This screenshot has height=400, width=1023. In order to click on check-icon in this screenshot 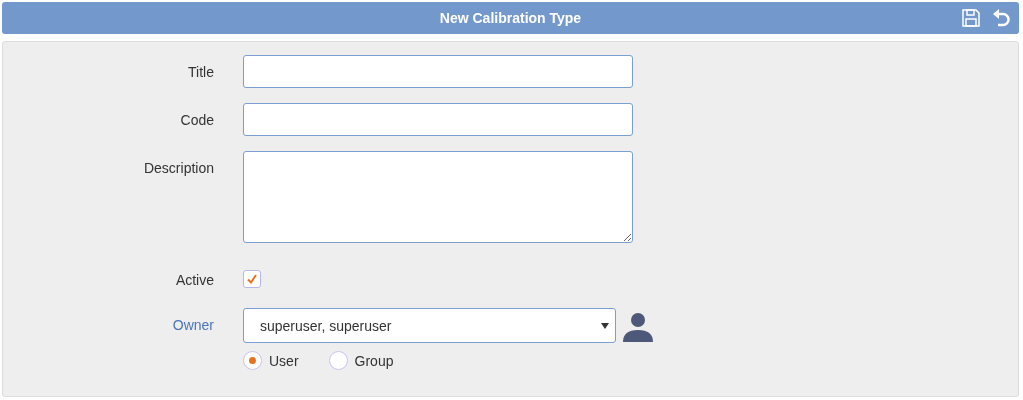, I will do `click(252, 279)`.